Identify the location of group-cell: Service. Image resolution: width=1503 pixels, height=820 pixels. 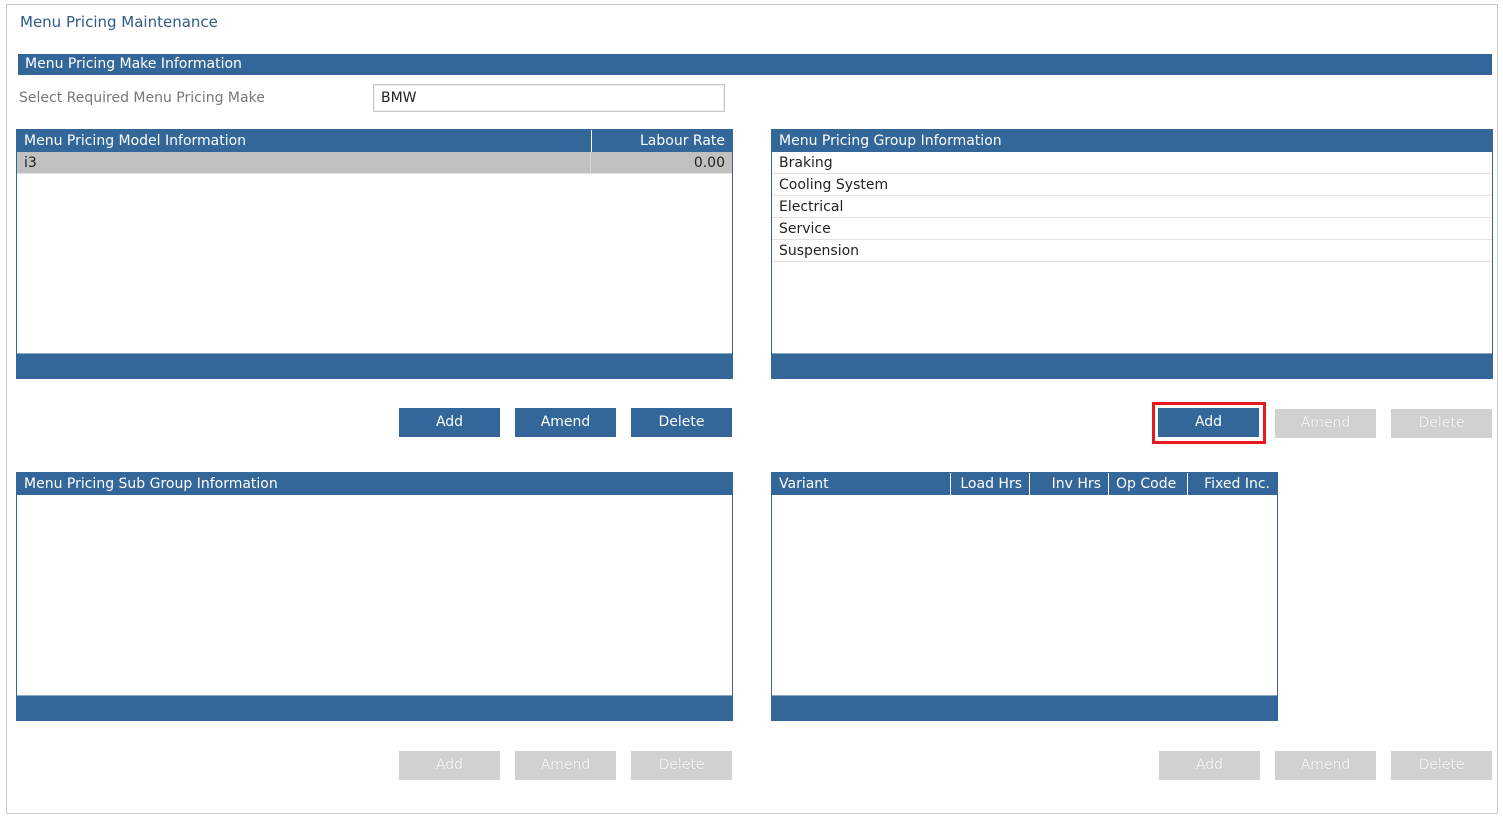
(805, 229).